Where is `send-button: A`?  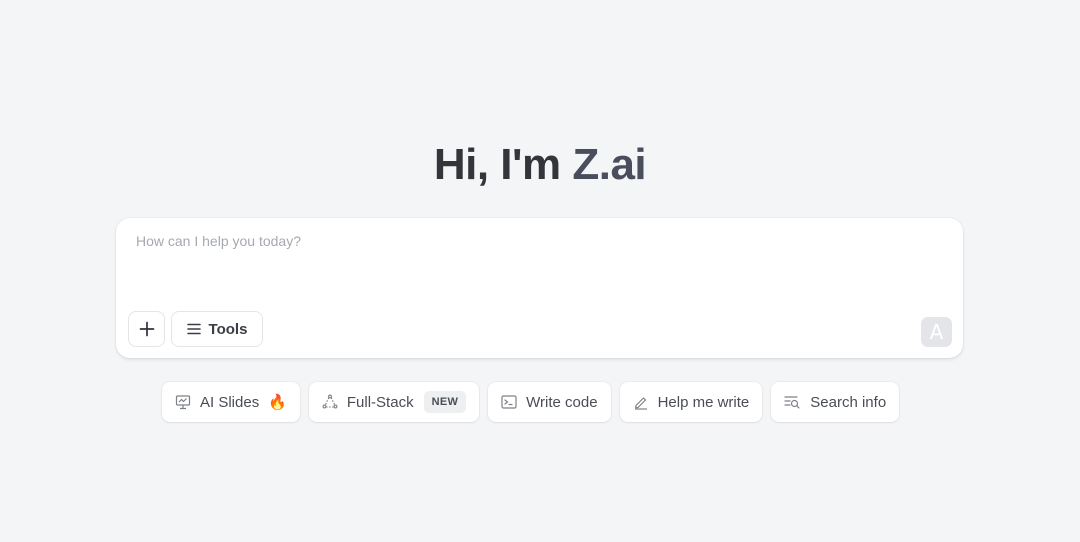
send-button: A is located at coordinates (936, 332).